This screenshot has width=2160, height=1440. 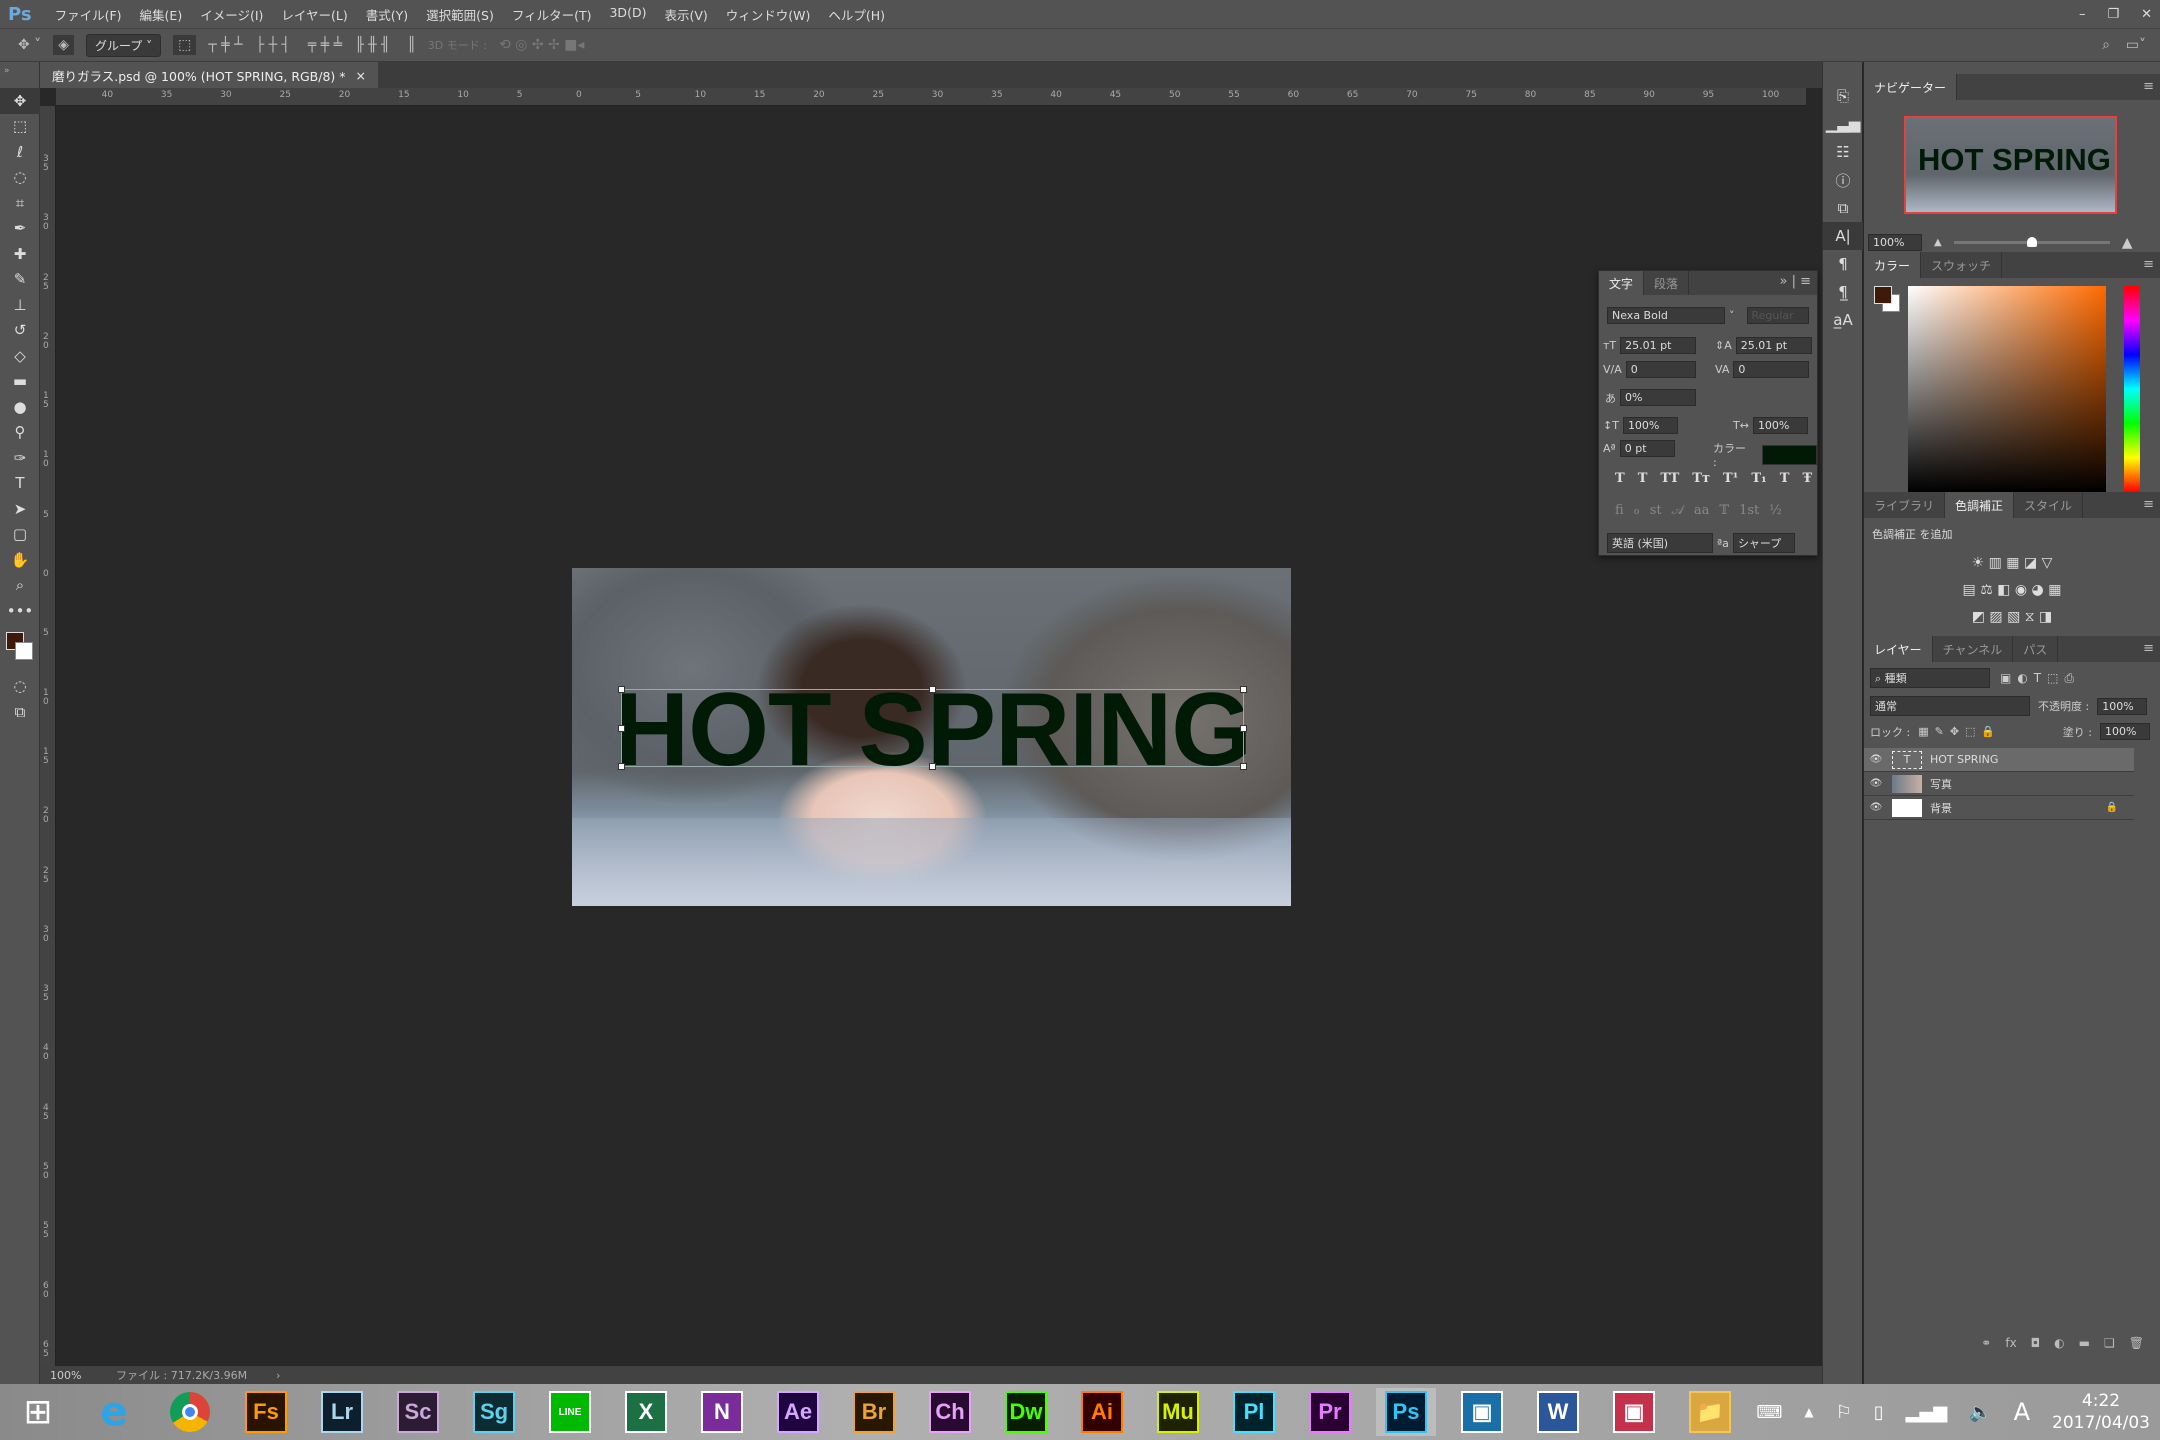 I want to click on tab-layers: レイヤー, so click(x=1898, y=649).